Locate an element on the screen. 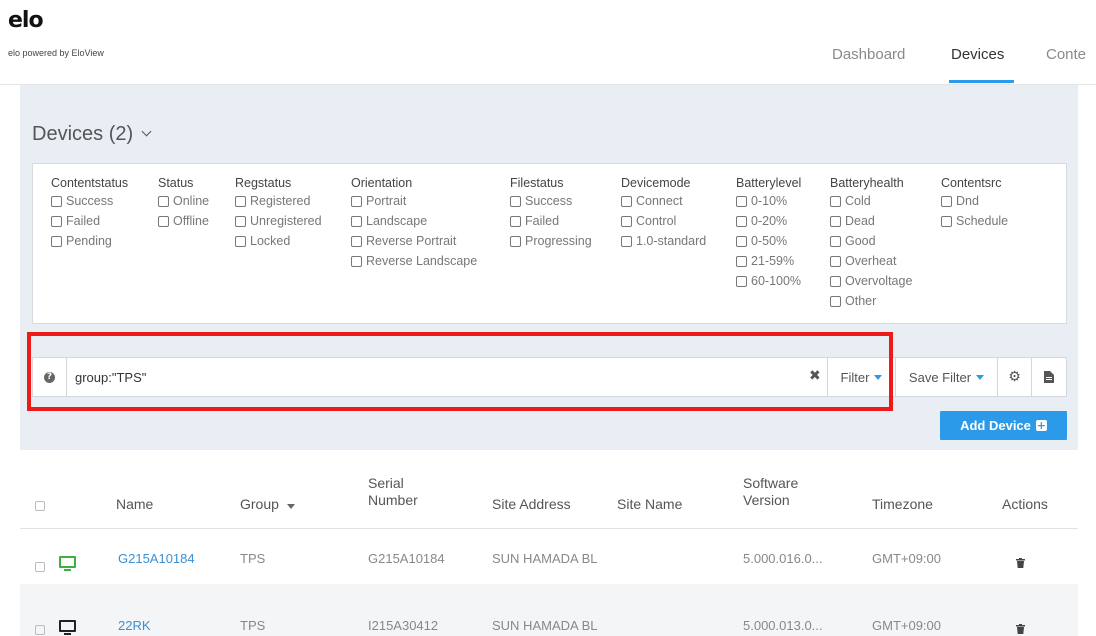 Image resolution: width=1096 pixels, height=636 pixels. add-device-button: Add Device + is located at coordinates (1003, 425).